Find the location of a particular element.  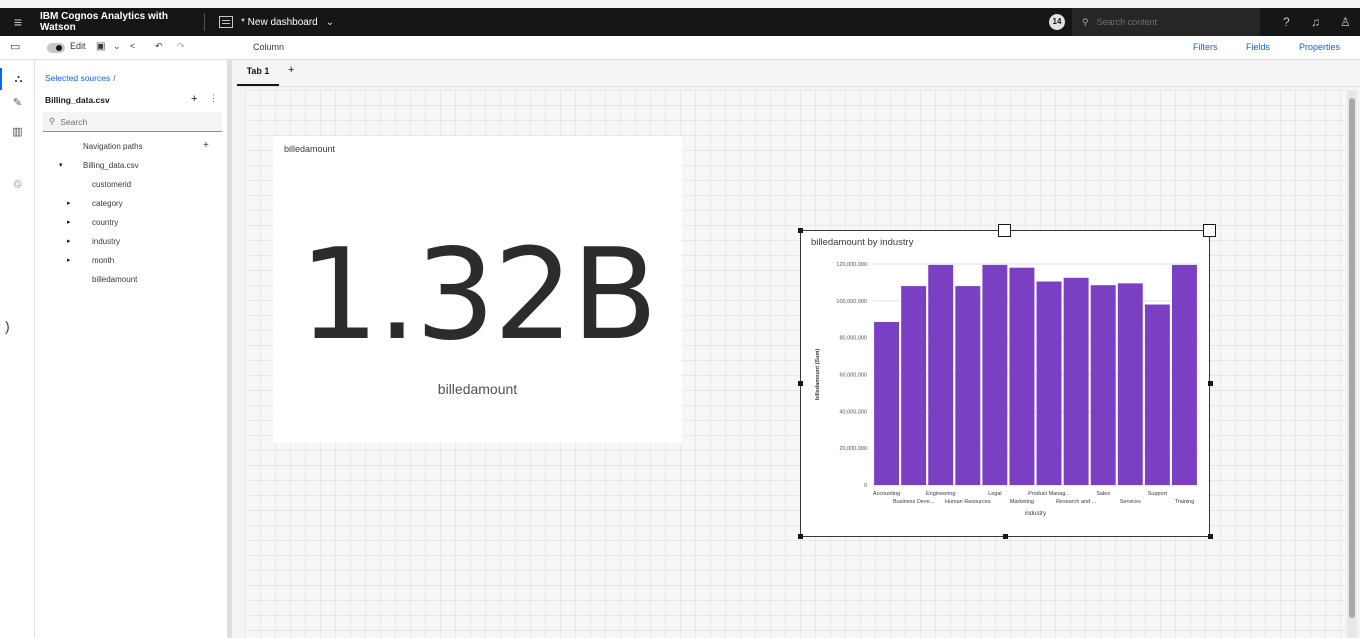

scrollbar-thumb is located at coordinates (1352, 358).